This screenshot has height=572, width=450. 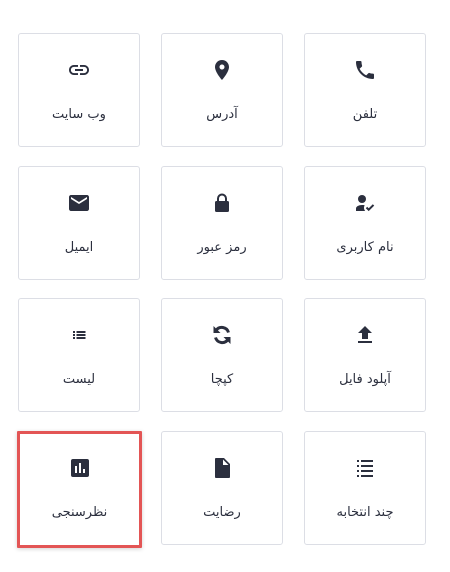 I want to click on tile-label: کپچا, so click(x=222, y=379).